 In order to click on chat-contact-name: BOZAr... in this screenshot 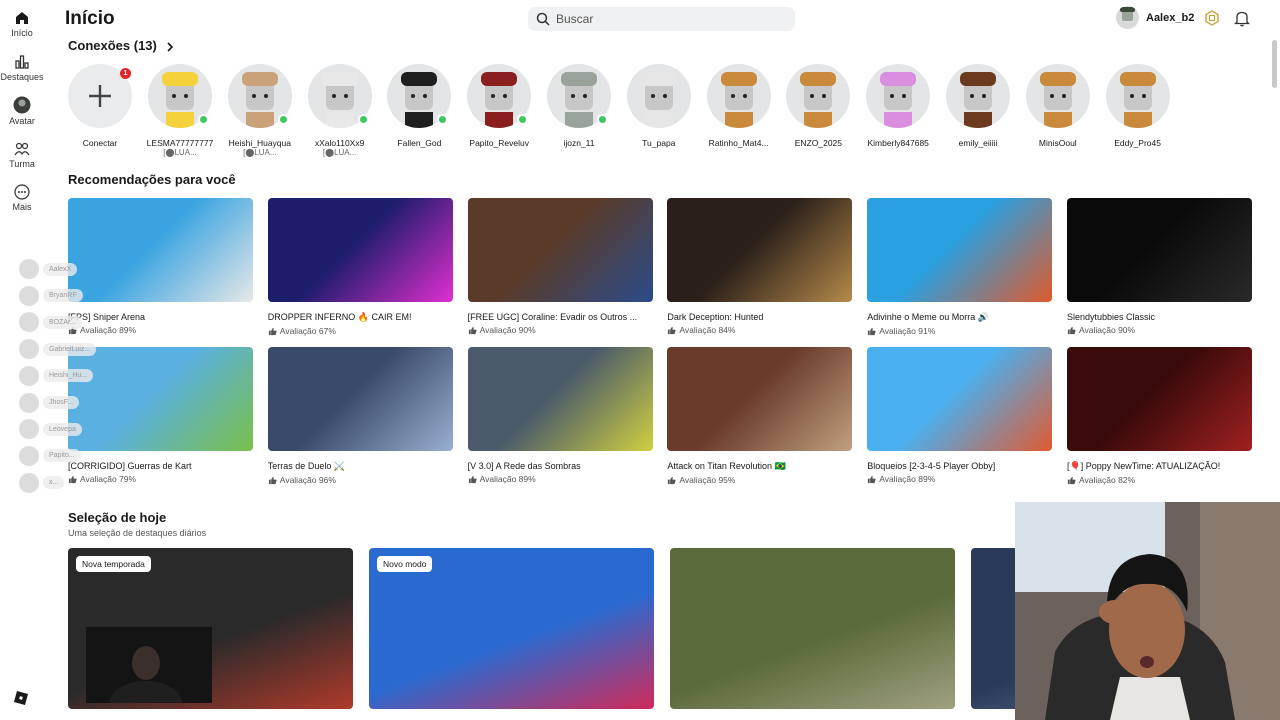, I will do `click(62, 322)`.